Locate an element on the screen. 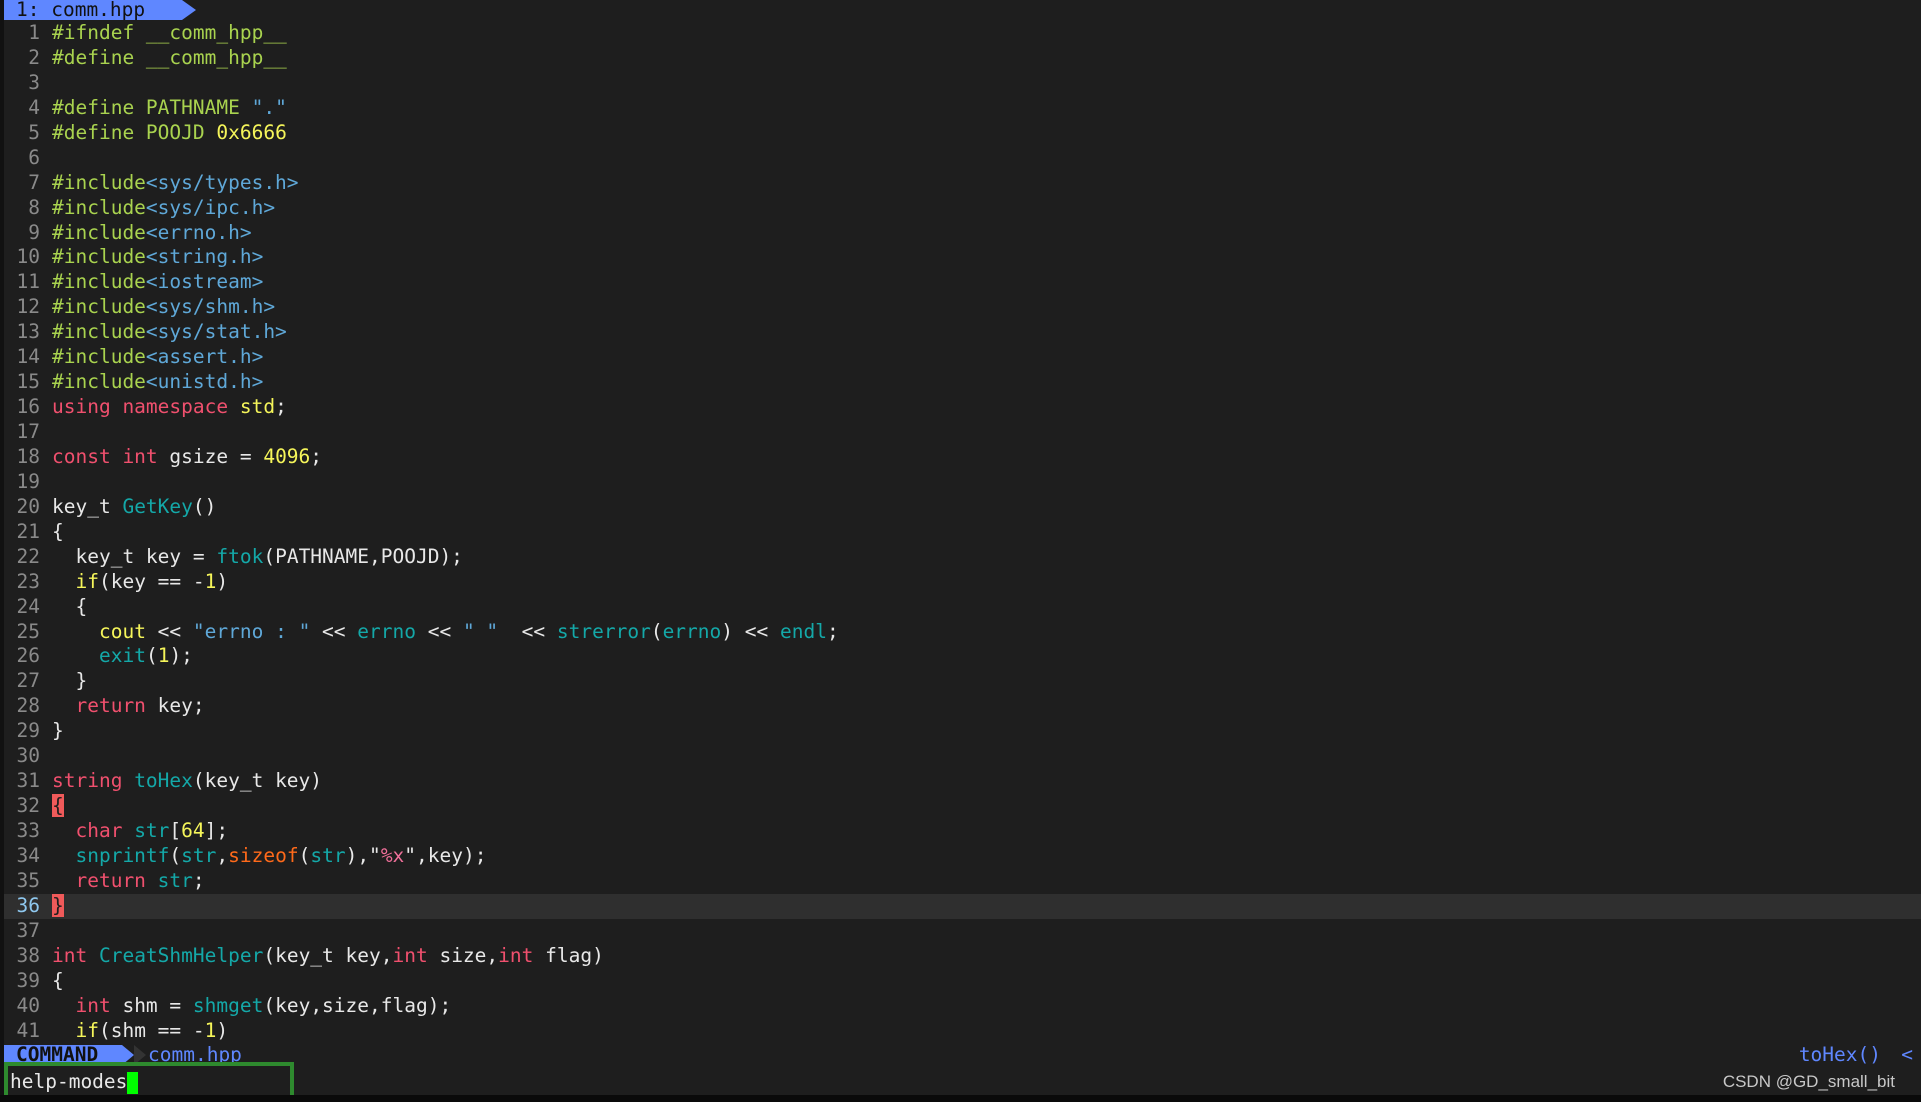  code-line: 4 #define PATHNAME "." is located at coordinates (962, 108).